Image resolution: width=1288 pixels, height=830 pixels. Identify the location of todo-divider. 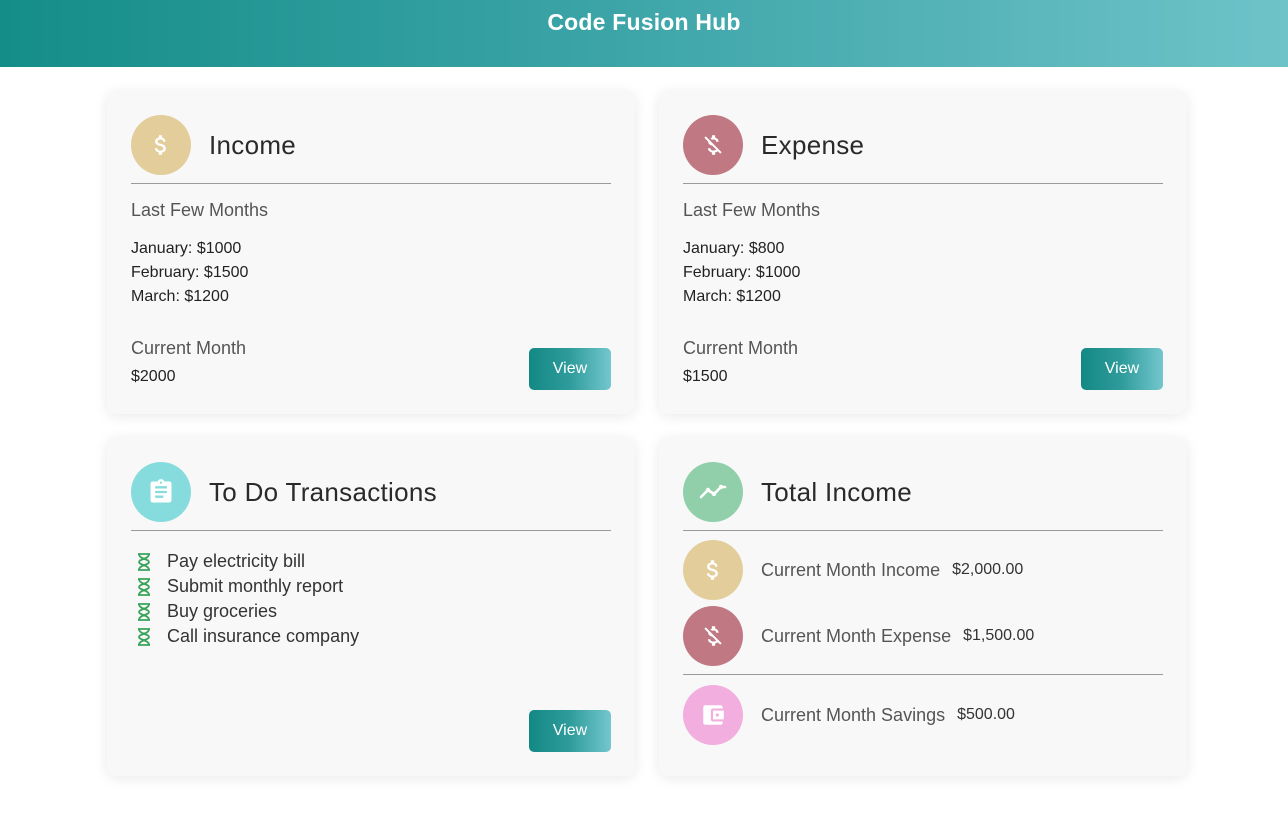
(371, 530).